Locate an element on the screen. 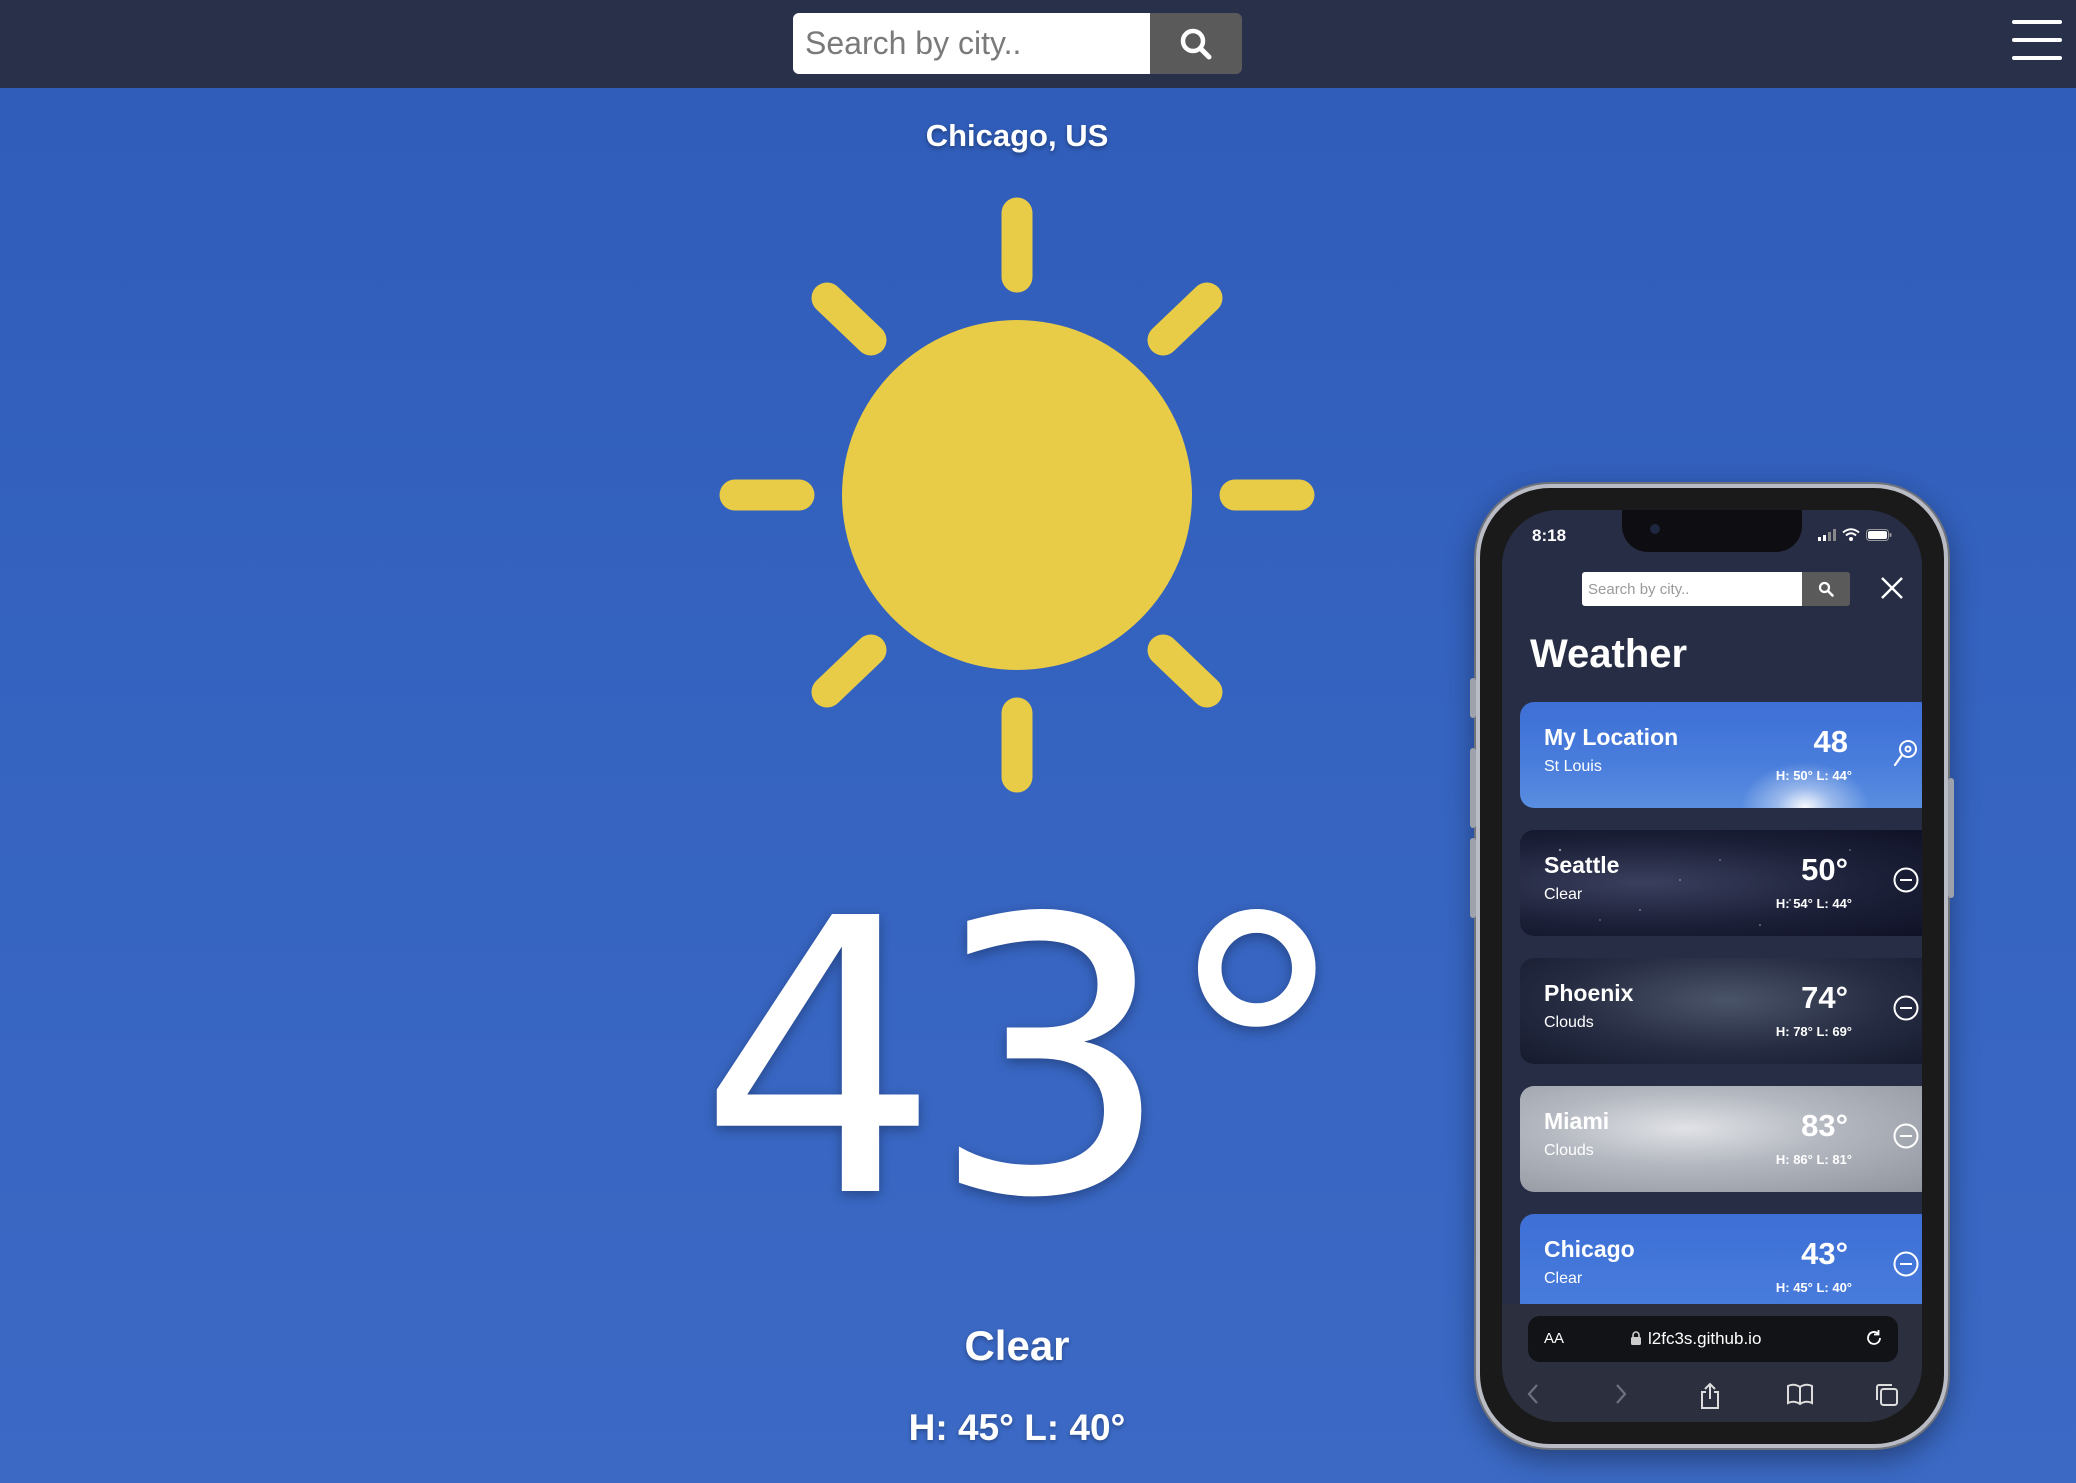 The width and height of the screenshot is (2076, 1483). address-bar: AA l2fc3s.github.io is located at coordinates (1713, 1339).